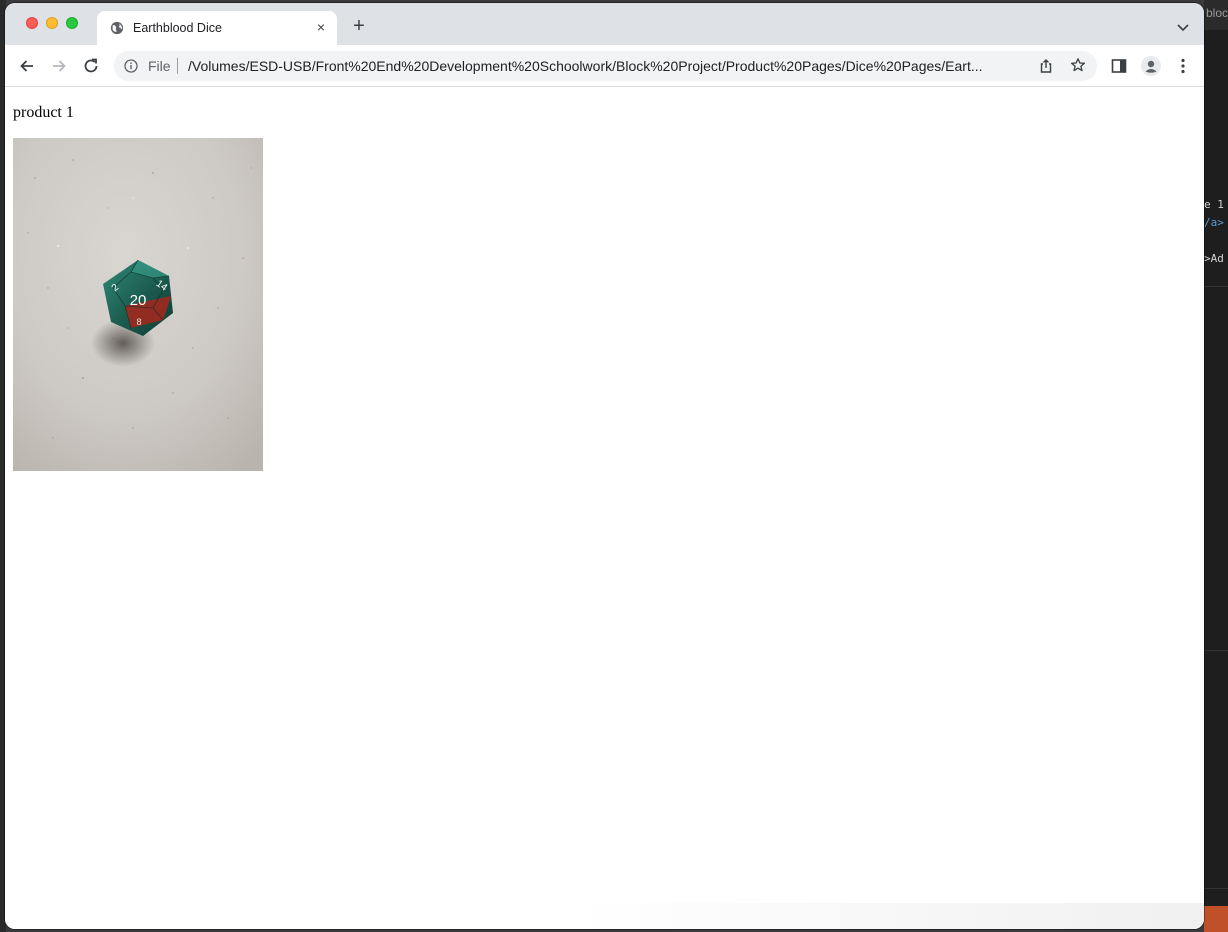 This screenshot has width=1228, height=932. What do you see at coordinates (27, 66) in the screenshot?
I see `back-arrow-icon` at bounding box center [27, 66].